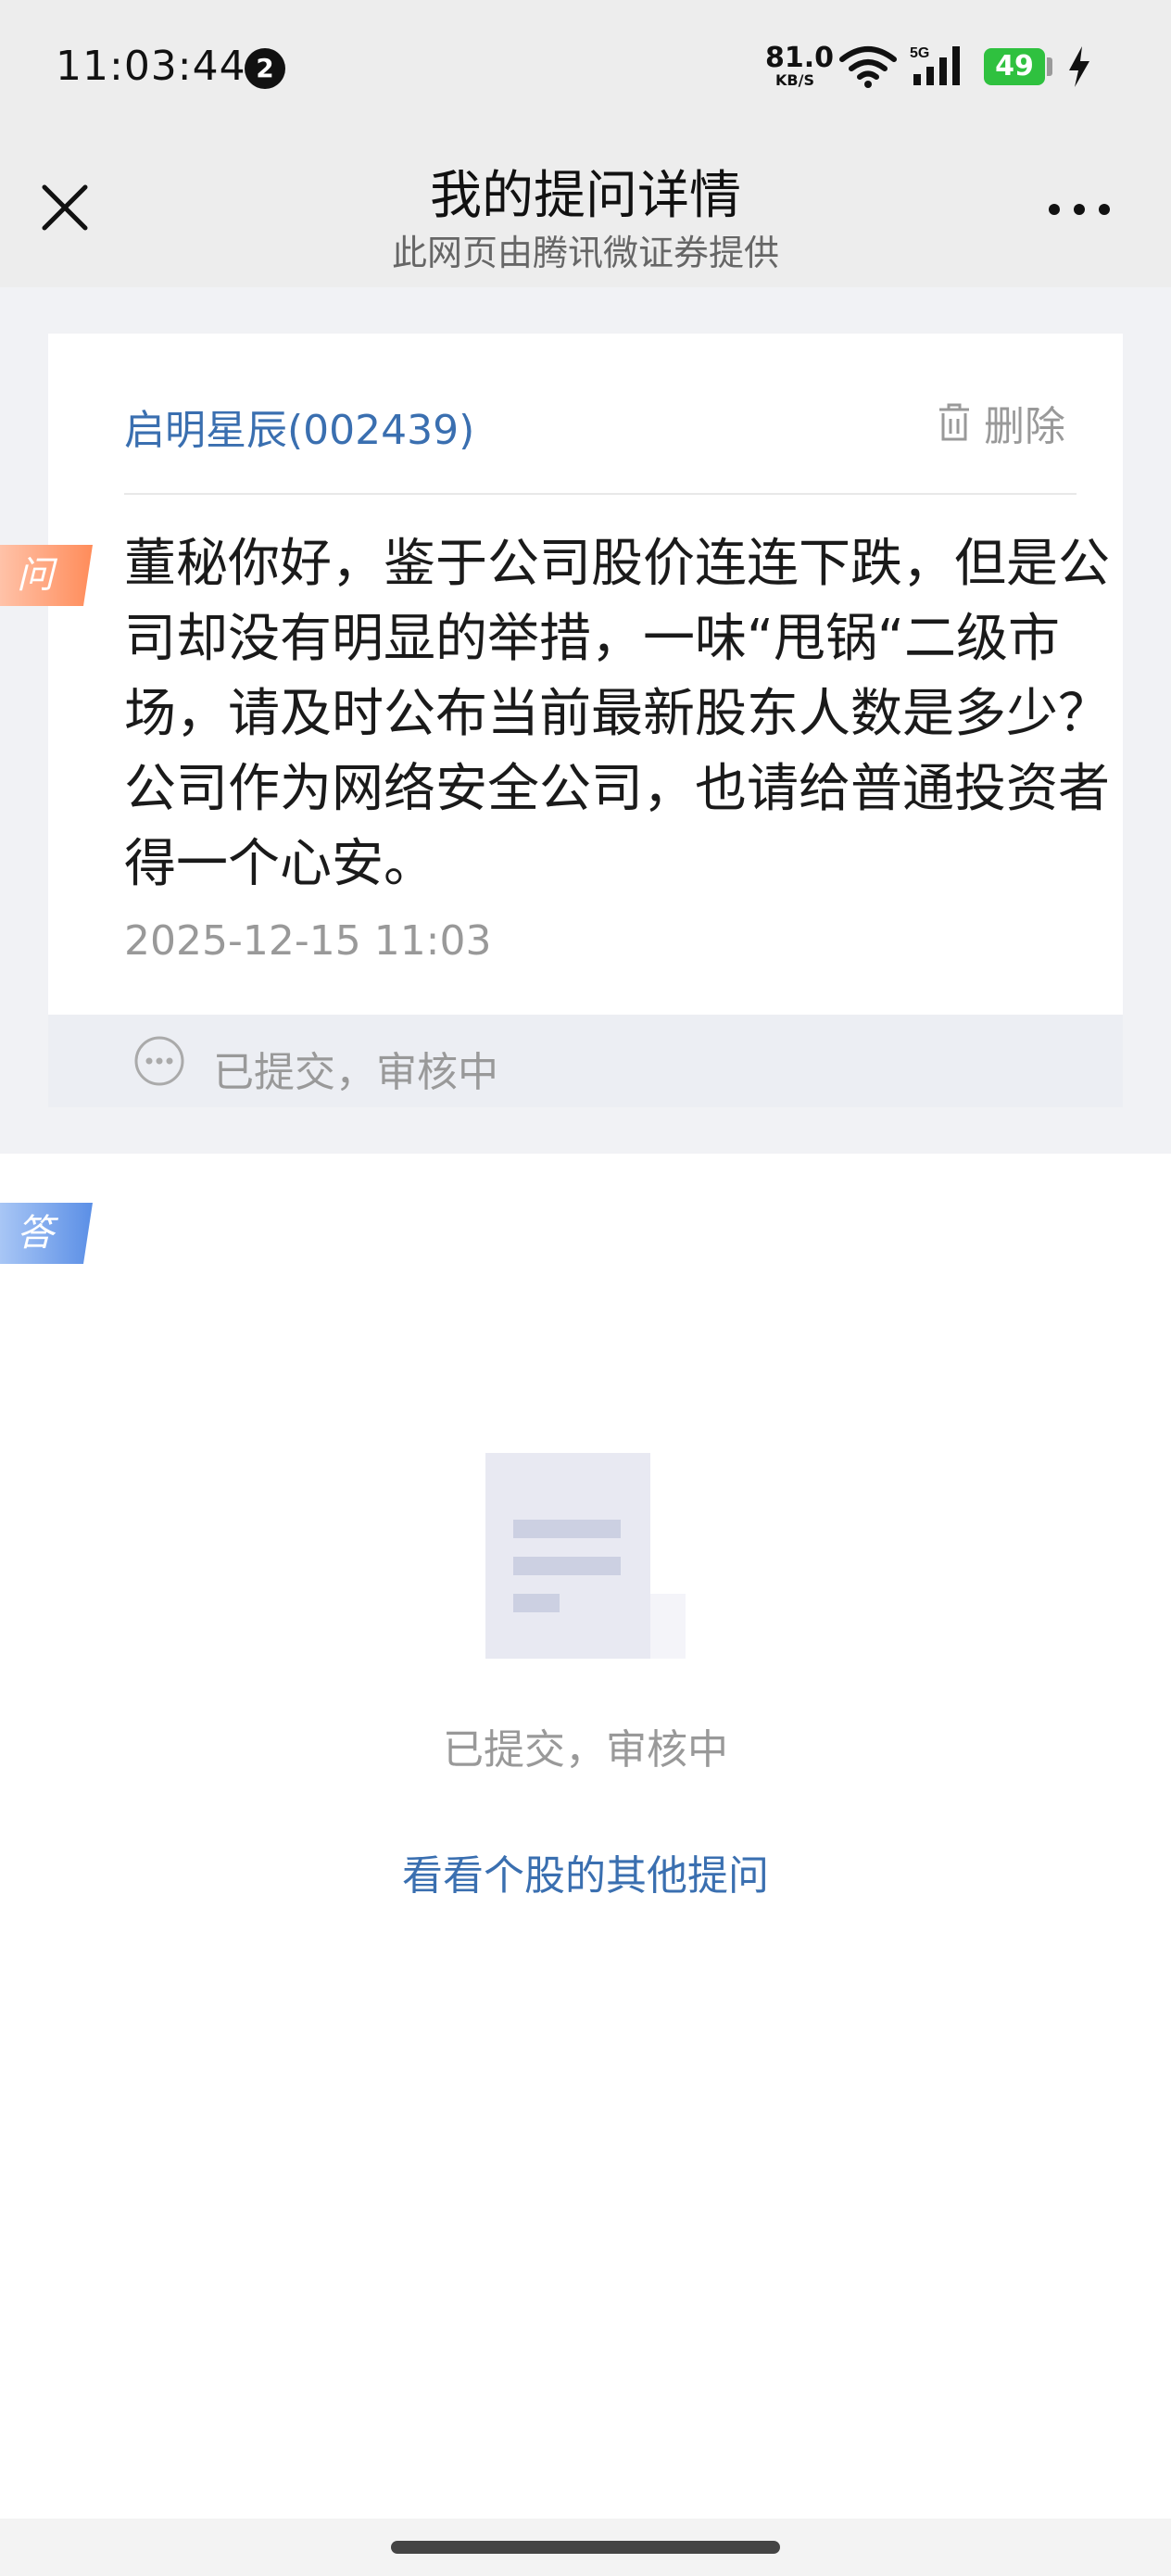 Image resolution: width=1171 pixels, height=2576 pixels. What do you see at coordinates (299, 426) in the screenshot?
I see `stock-link: 启明星辰(002439)` at bounding box center [299, 426].